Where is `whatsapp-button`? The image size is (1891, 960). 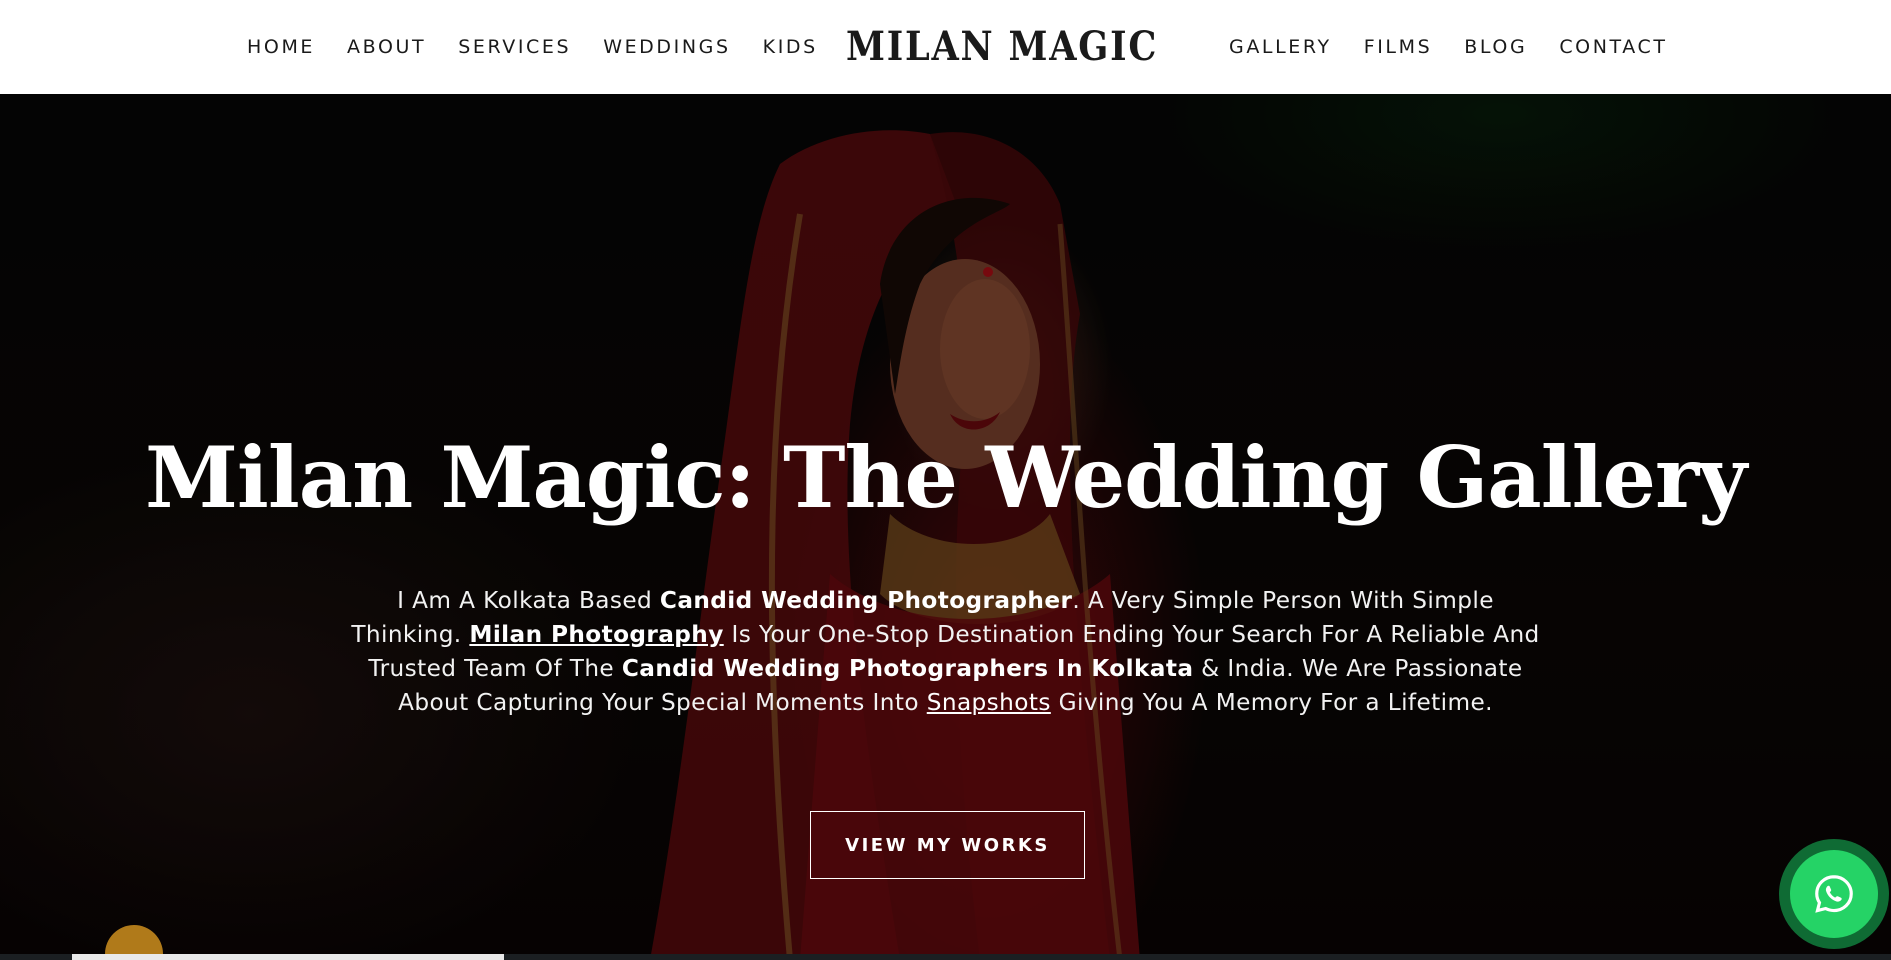 whatsapp-button is located at coordinates (1834, 894).